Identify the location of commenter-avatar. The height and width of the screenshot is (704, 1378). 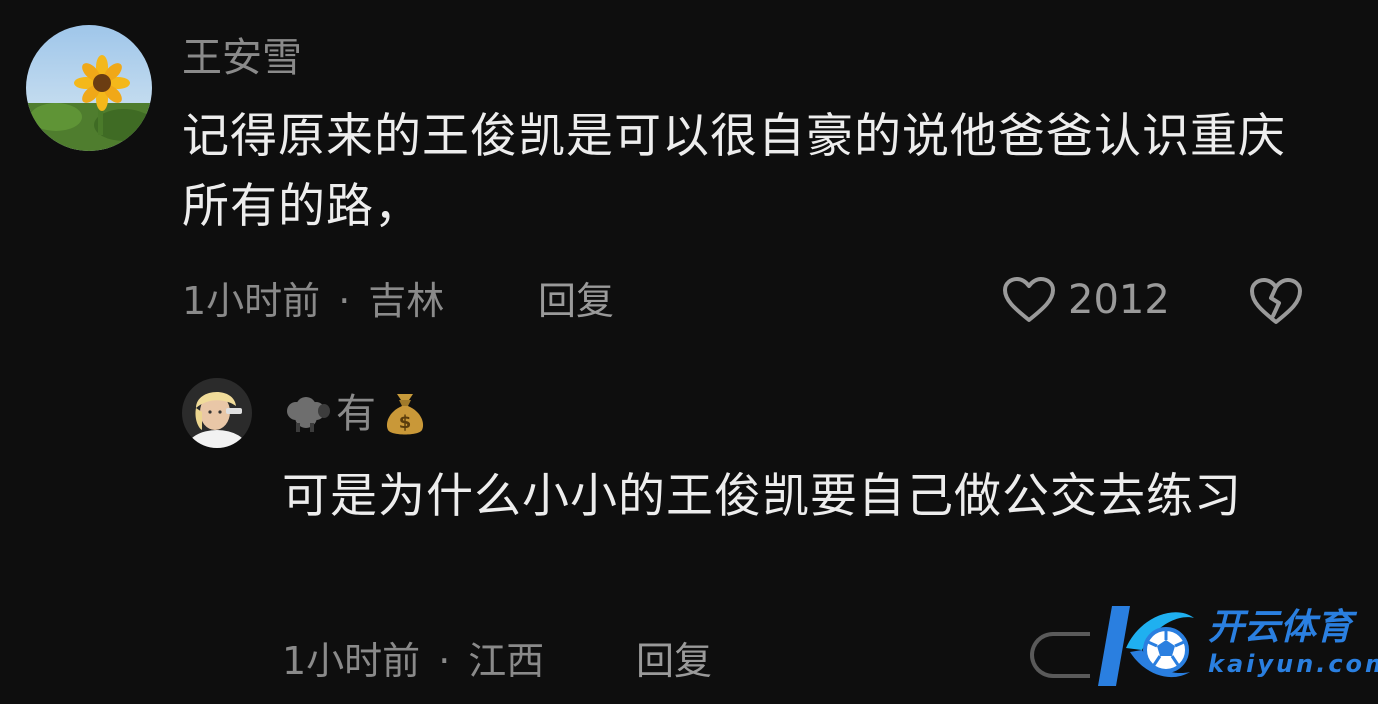
(89, 88).